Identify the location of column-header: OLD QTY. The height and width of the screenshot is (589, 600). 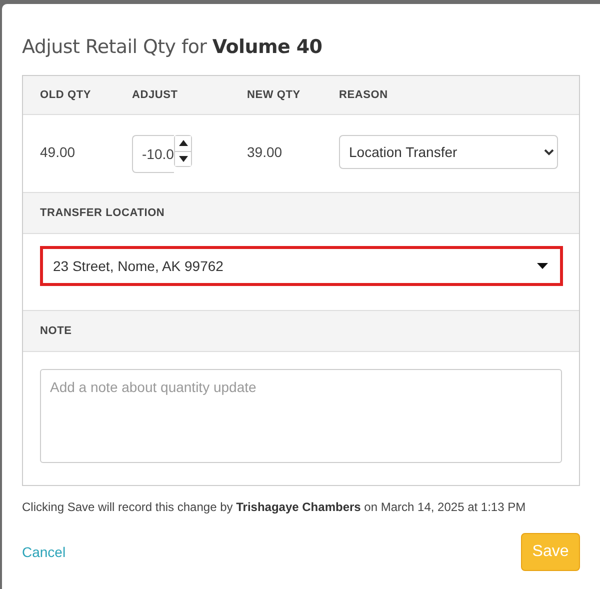
(66, 95).